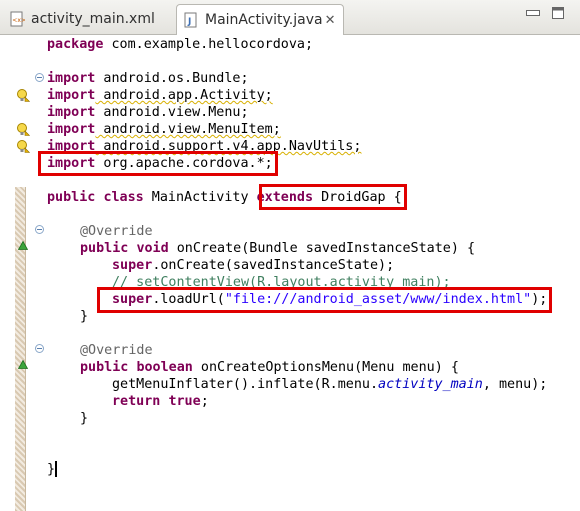 The image size is (580, 511). Describe the element at coordinates (285, 197) in the screenshot. I see `keyword: extends` at that location.